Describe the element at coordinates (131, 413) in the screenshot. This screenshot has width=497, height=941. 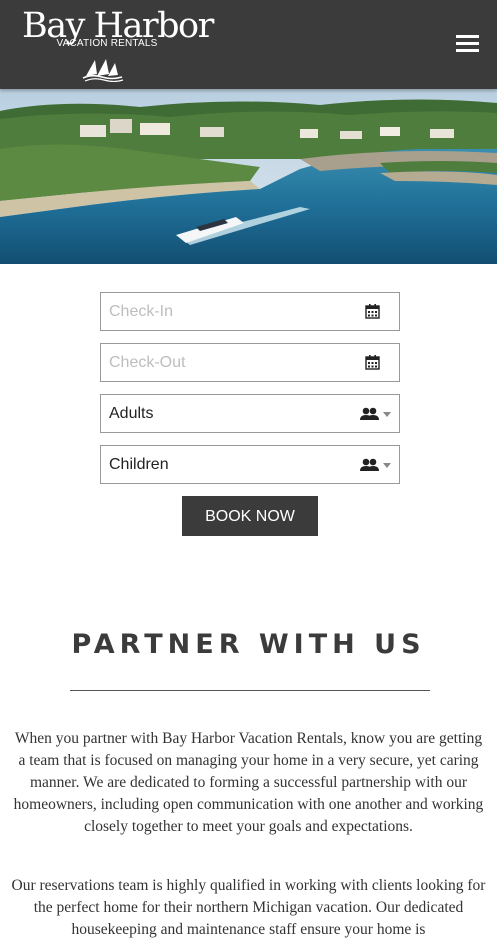
I see `adults-label: Adults` at that location.